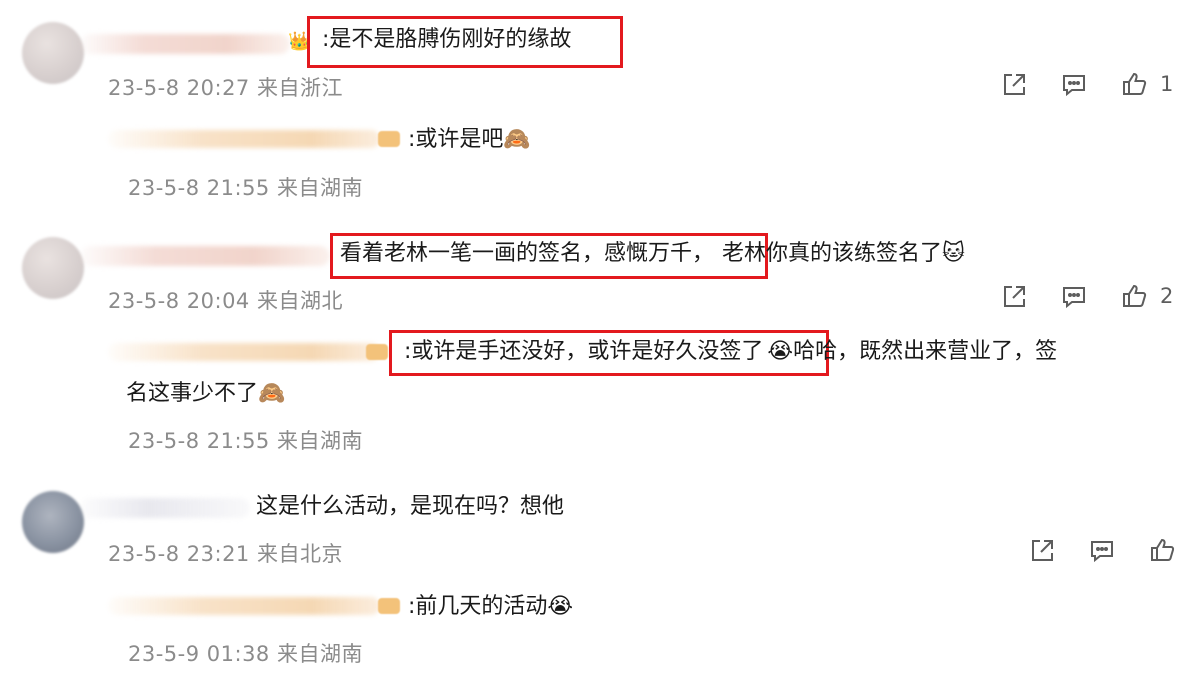 The width and height of the screenshot is (1200, 673). I want to click on comment-meta: 23-5-8 23:21 来自北京, so click(225, 553).